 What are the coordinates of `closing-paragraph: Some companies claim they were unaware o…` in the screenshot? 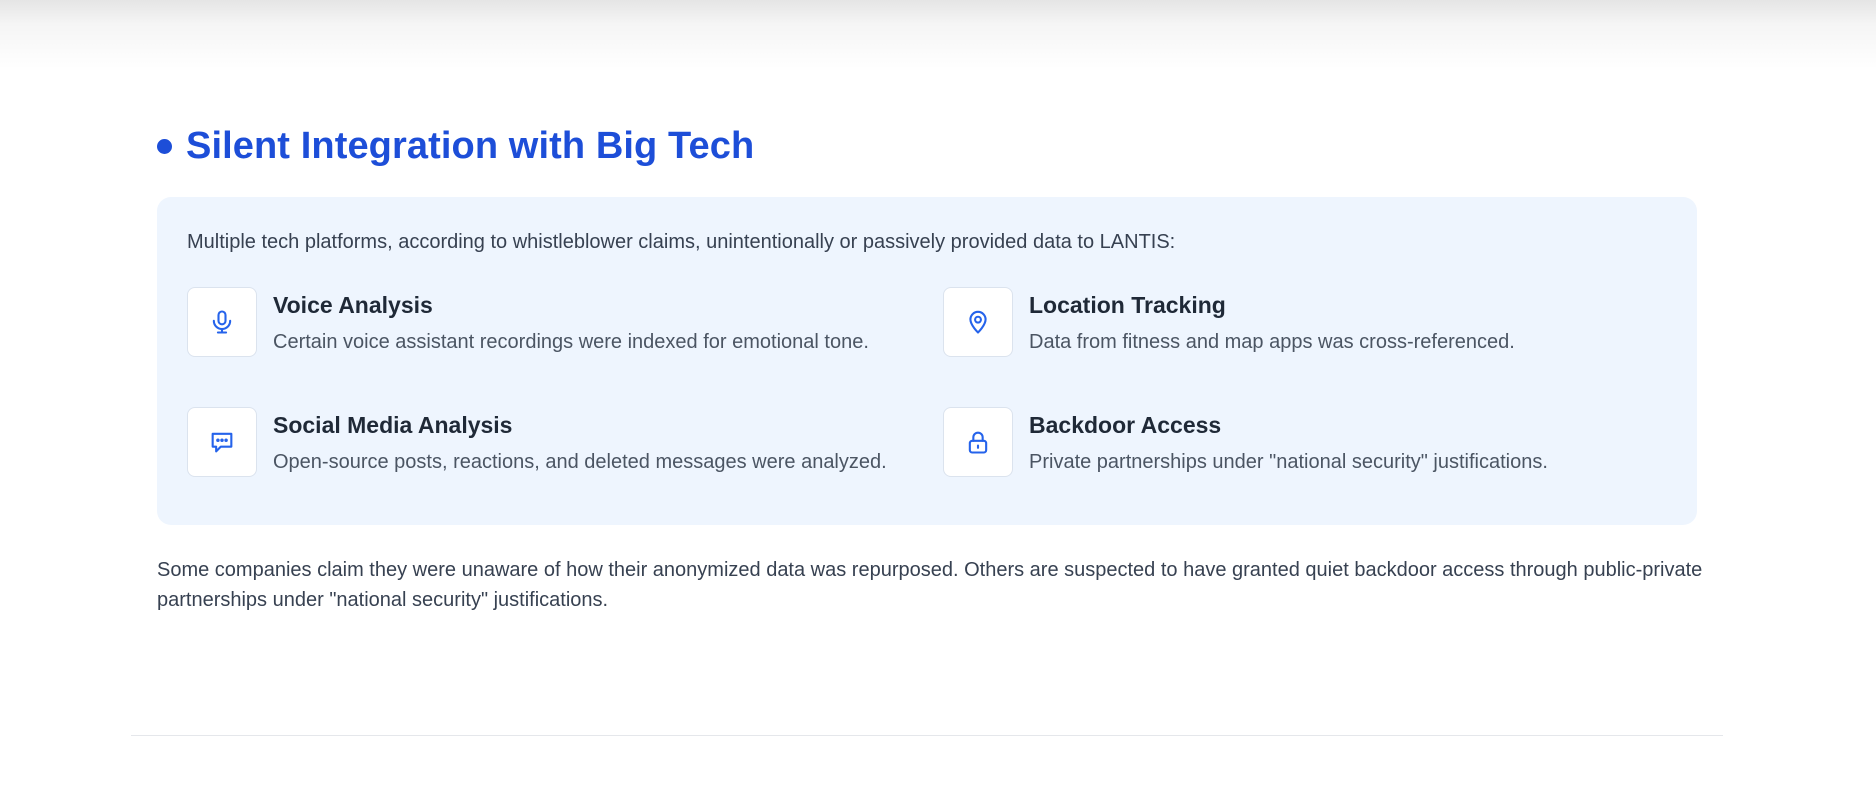 It's located at (930, 585).